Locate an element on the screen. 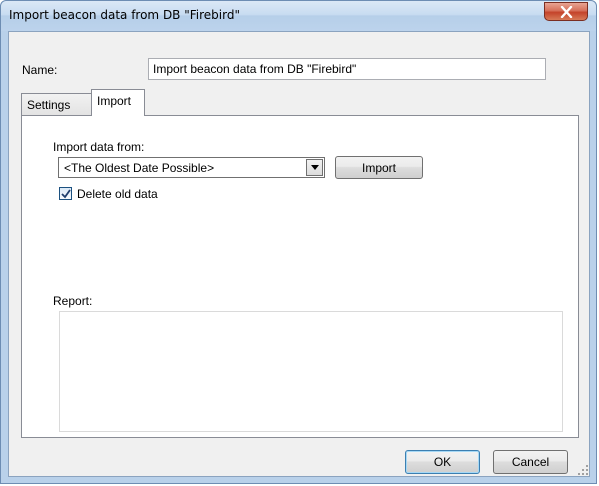 Image resolution: width=599 pixels, height=486 pixels. chevron-down-icon is located at coordinates (315, 167).